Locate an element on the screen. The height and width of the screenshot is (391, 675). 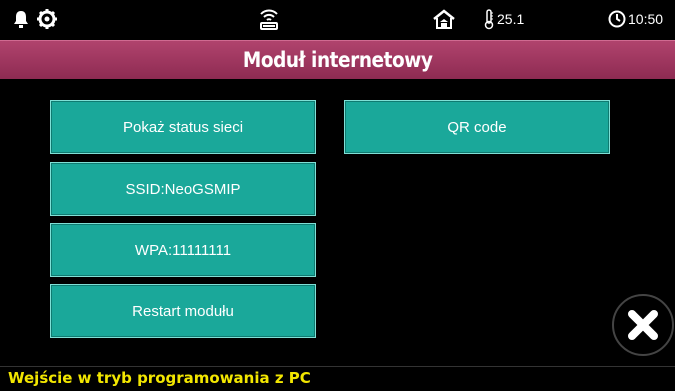
footer-message: Wejście w tryb programowania z PC is located at coordinates (159, 378).